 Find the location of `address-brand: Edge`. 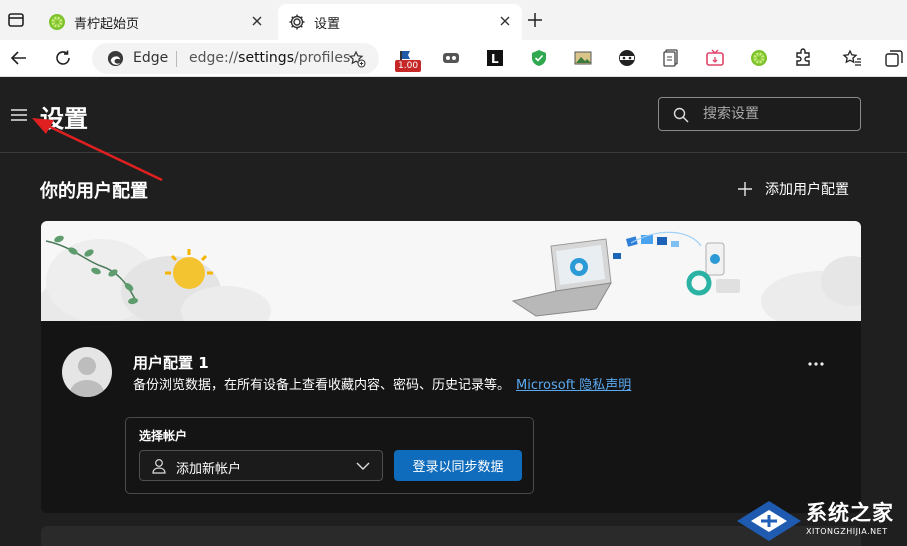

address-brand: Edge is located at coordinates (151, 58).